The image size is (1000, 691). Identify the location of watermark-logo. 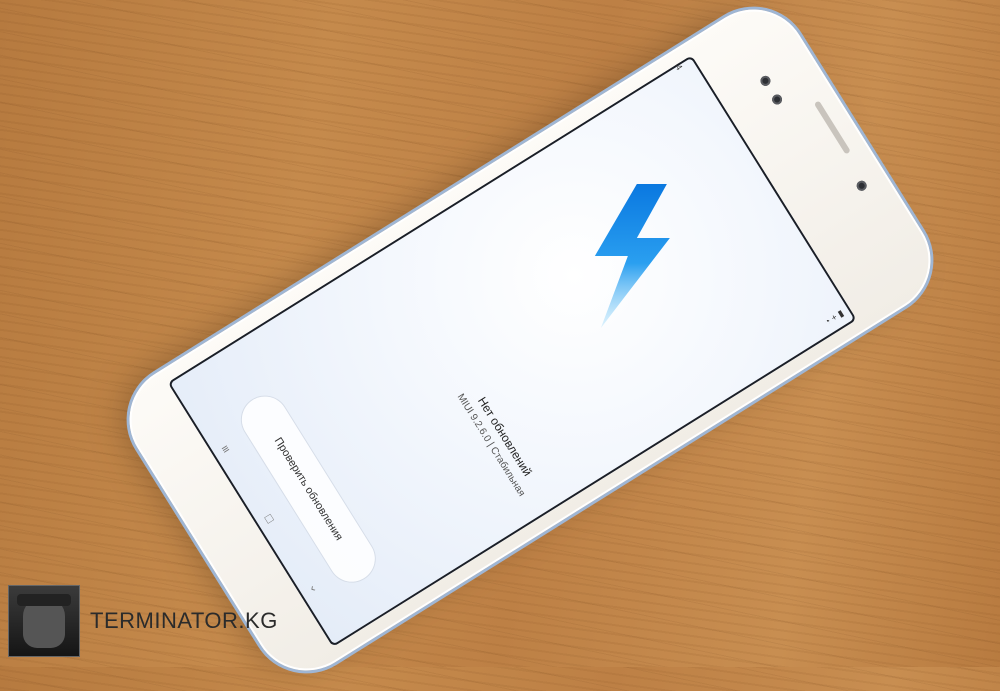
(44, 621).